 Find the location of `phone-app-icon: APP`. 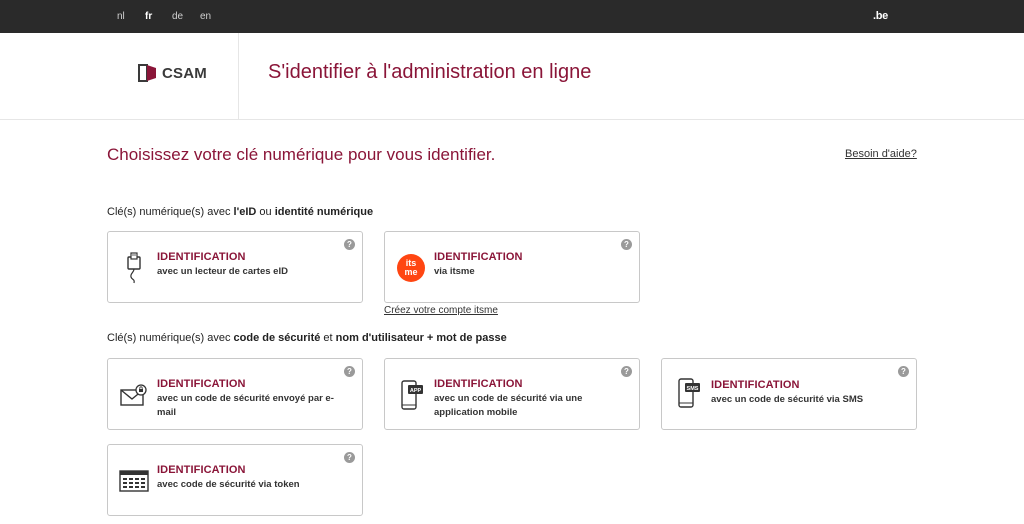

phone-app-icon: APP is located at coordinates (411, 395).